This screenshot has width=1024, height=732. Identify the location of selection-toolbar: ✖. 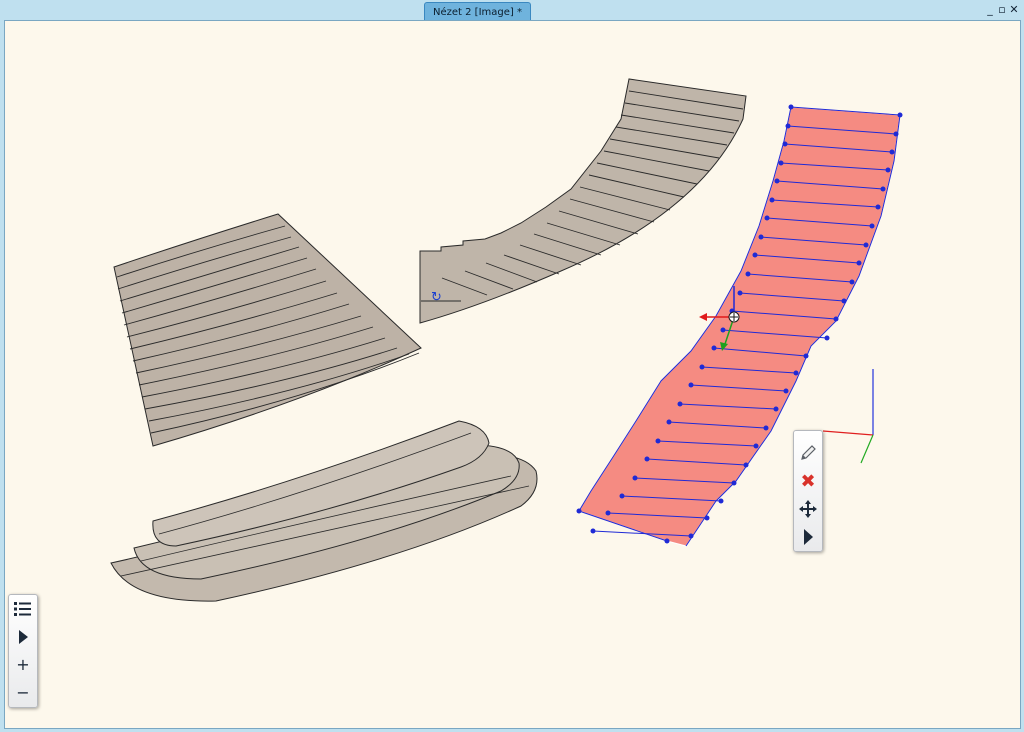
(808, 491).